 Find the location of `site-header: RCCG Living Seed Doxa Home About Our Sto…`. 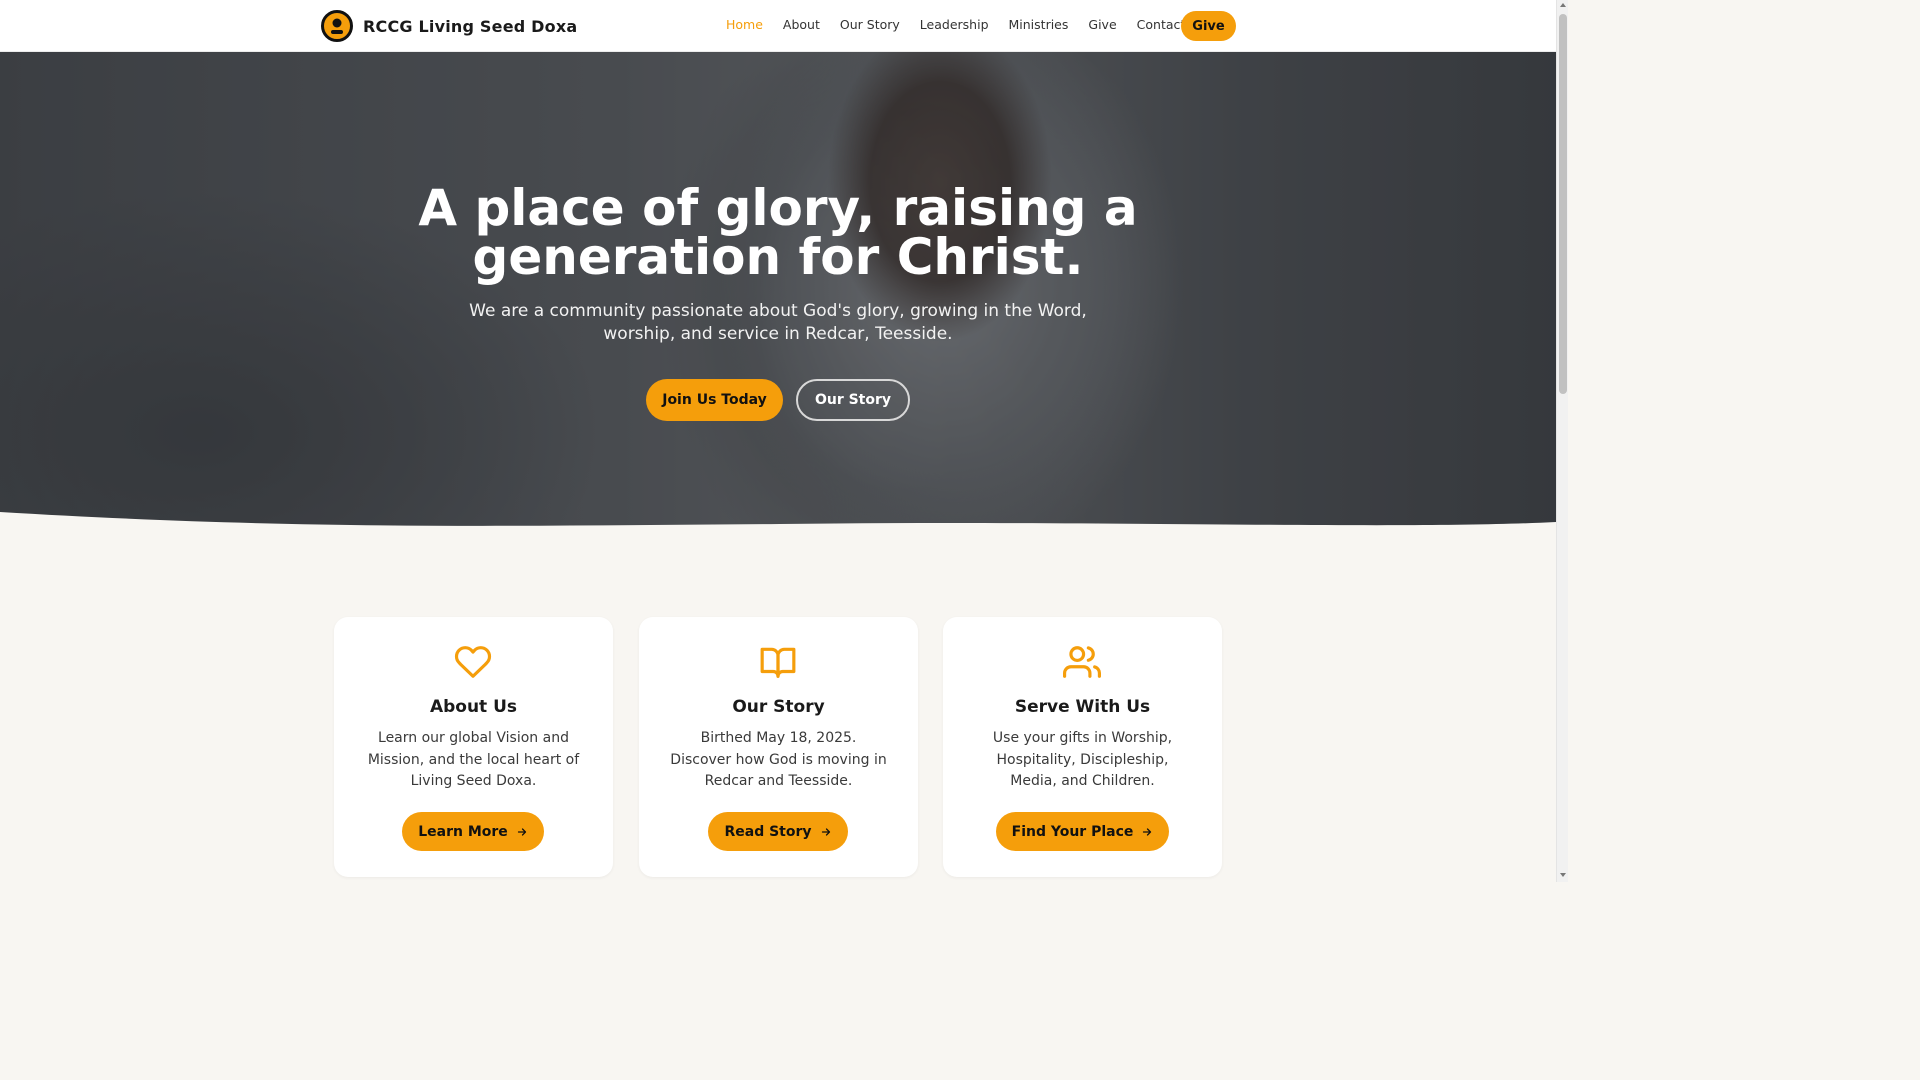

site-header: RCCG Living Seed Doxa Home About Our Sto… is located at coordinates (778, 26).